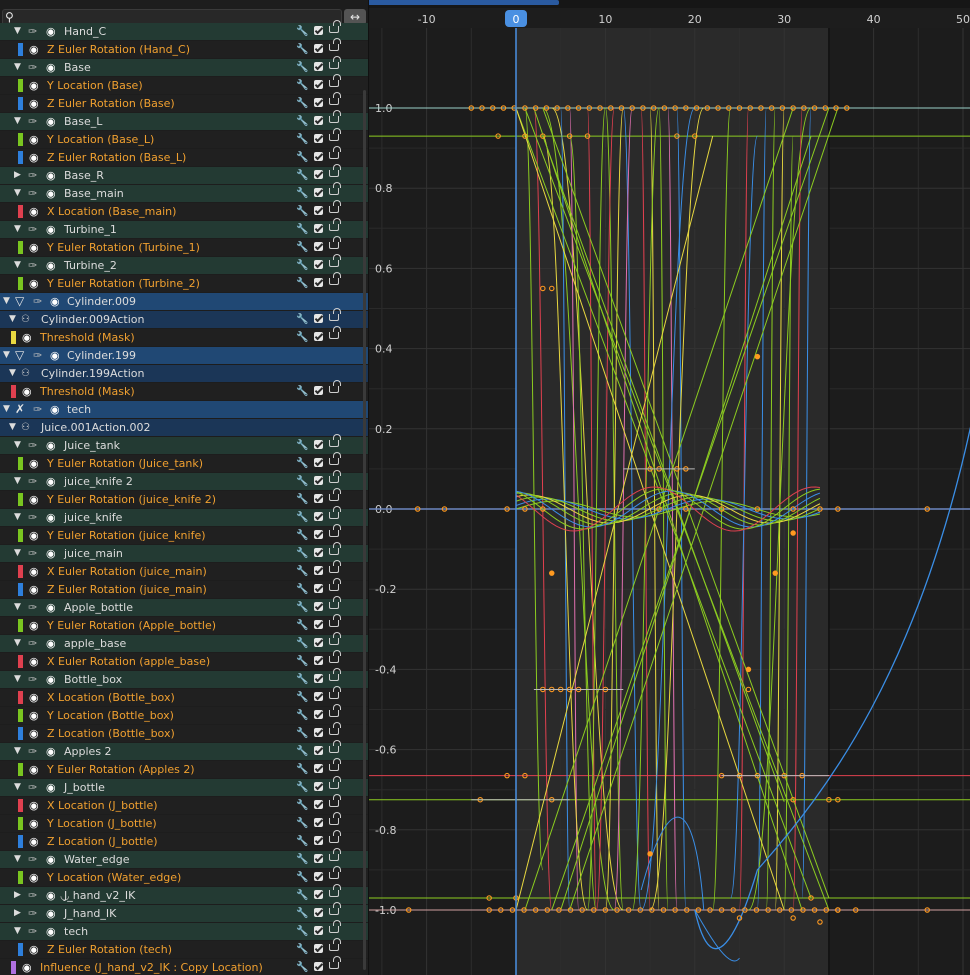  Describe the element at coordinates (184, 786) in the screenshot. I see `channel-row: ▼ ✑ ◉ J_bottle 🔧` at that location.